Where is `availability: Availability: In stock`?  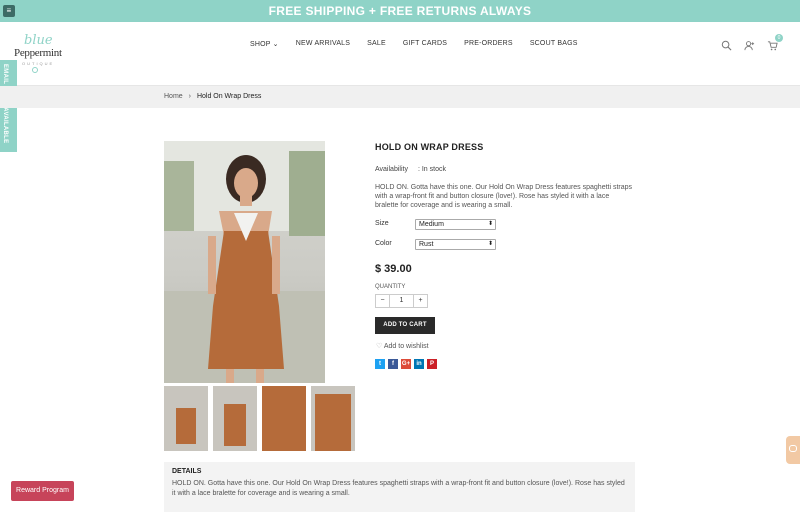 availability: Availability: In stock is located at coordinates (410, 169).